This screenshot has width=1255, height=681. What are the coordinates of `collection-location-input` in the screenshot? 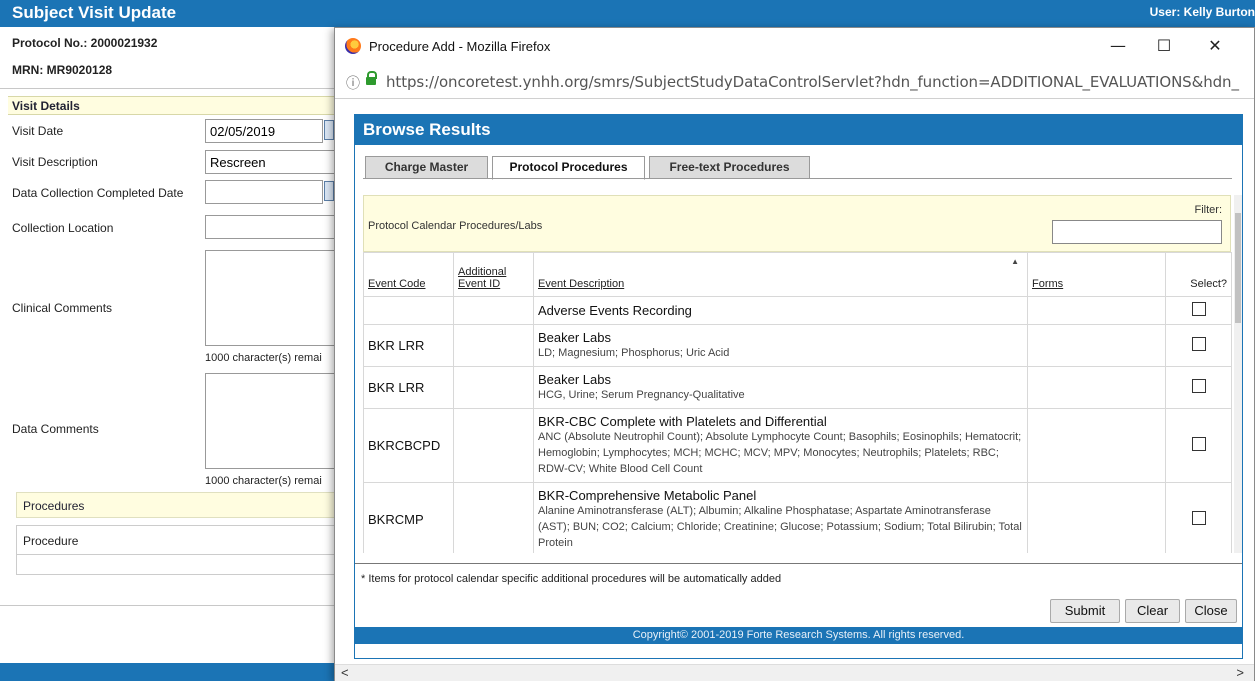 It's located at (272, 227).